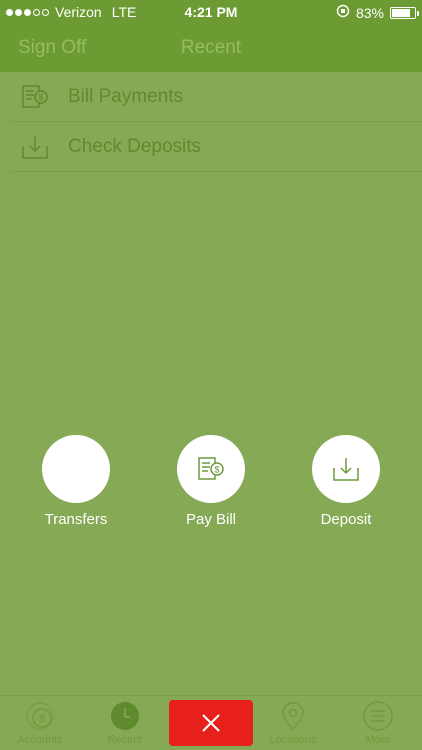  I want to click on tab-recent: Recent, so click(125, 723).